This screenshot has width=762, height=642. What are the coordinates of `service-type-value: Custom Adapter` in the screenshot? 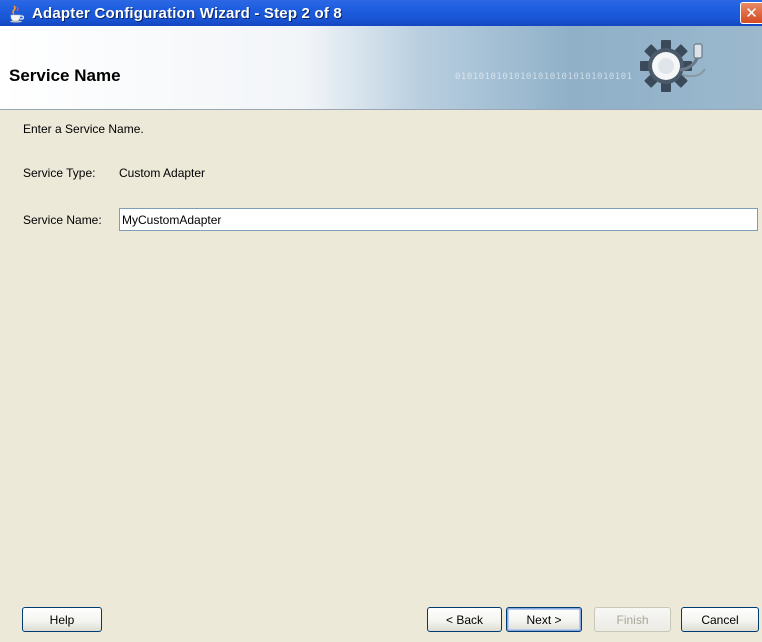 It's located at (162, 173).